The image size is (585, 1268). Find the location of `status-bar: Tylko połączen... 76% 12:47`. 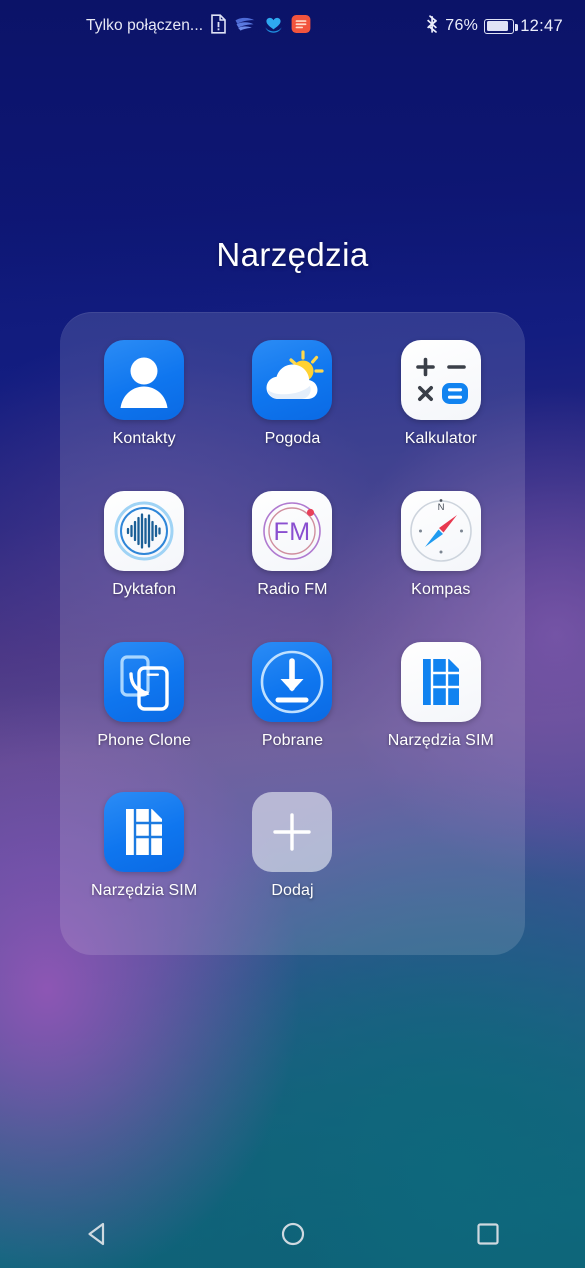

status-bar: Tylko połączen... 76% 12:47 is located at coordinates (292, 26).